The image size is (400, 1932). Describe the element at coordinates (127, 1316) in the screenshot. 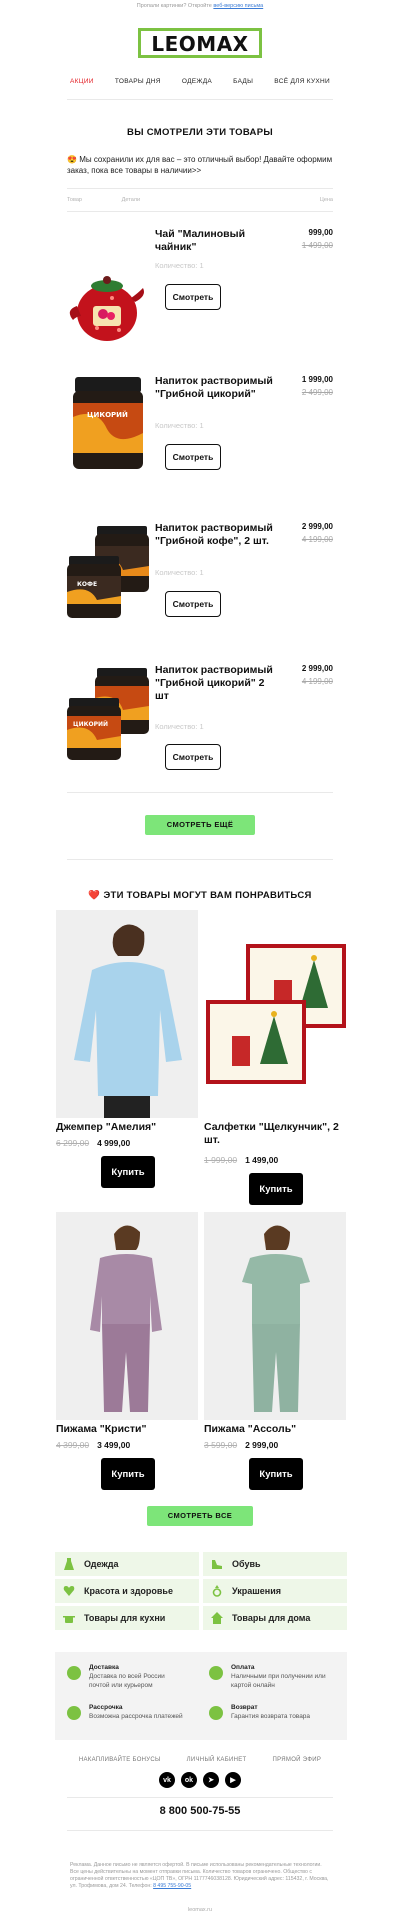

I see `pajamas-kristi-photo` at that location.